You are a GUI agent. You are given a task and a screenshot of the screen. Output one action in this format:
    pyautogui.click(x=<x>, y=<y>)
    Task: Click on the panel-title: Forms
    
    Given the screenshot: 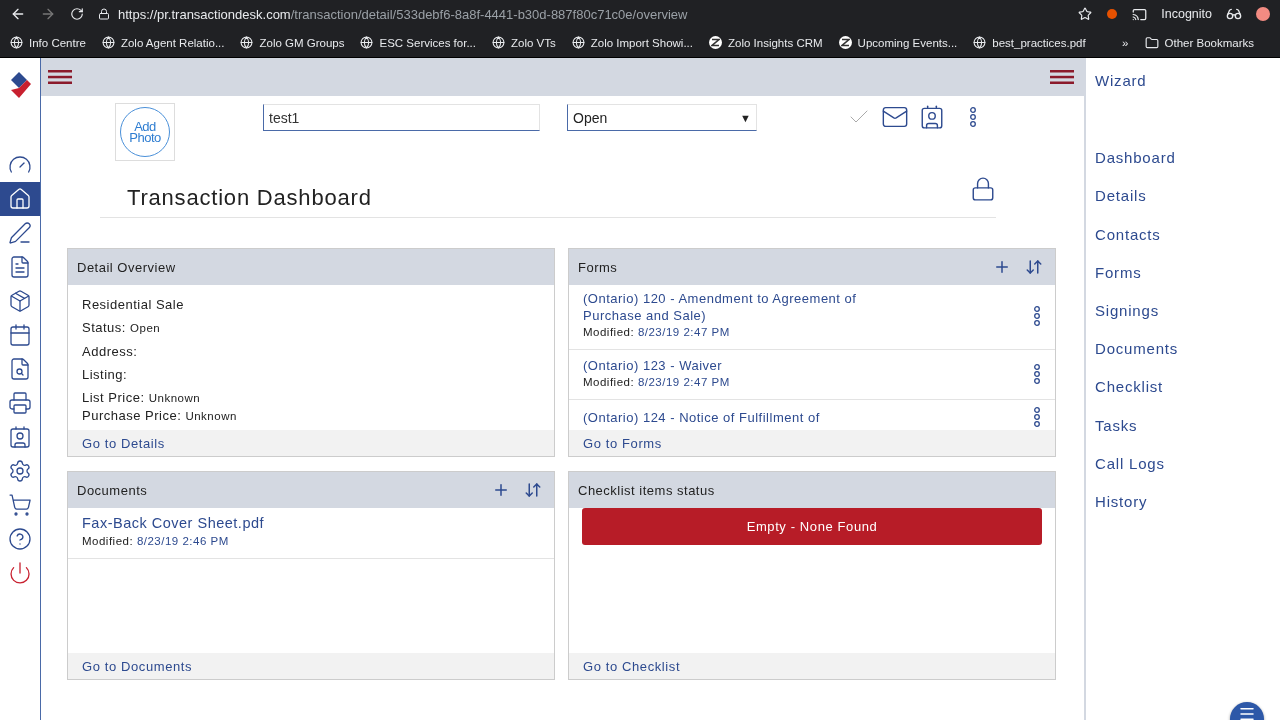 What is the action you would take?
    pyautogui.click(x=598, y=267)
    